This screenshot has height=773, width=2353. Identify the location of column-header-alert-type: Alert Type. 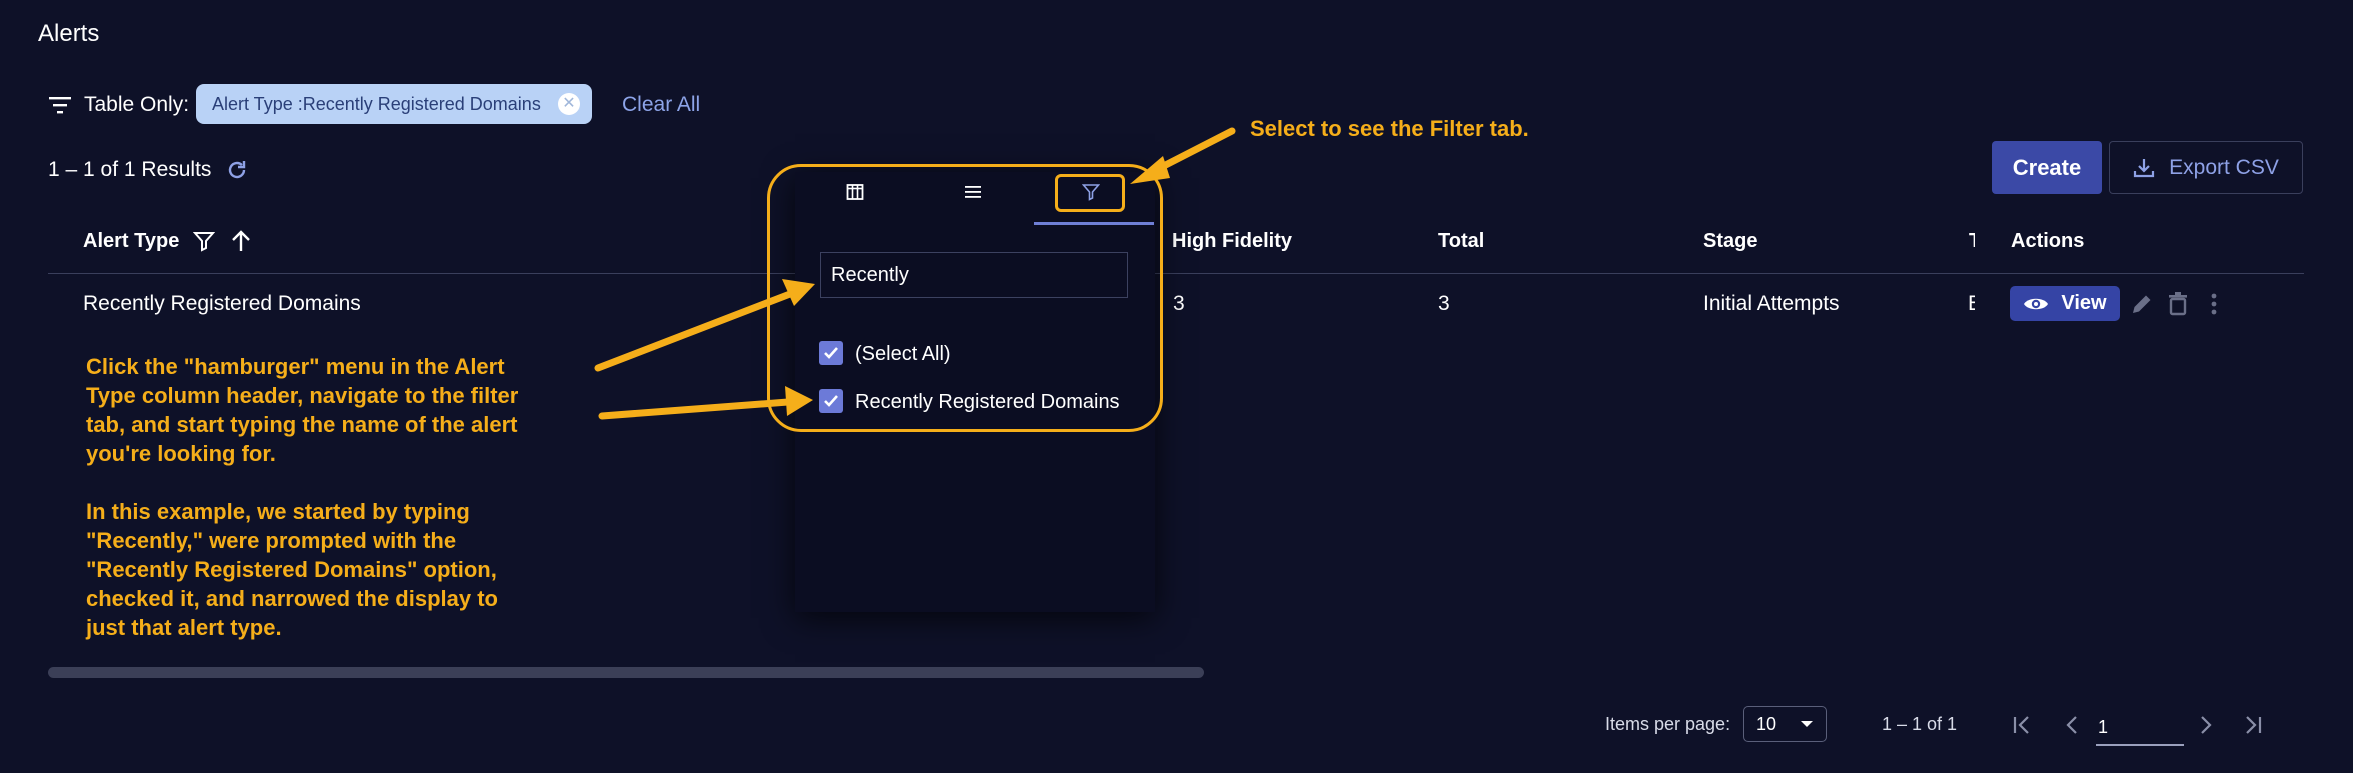
(131, 241).